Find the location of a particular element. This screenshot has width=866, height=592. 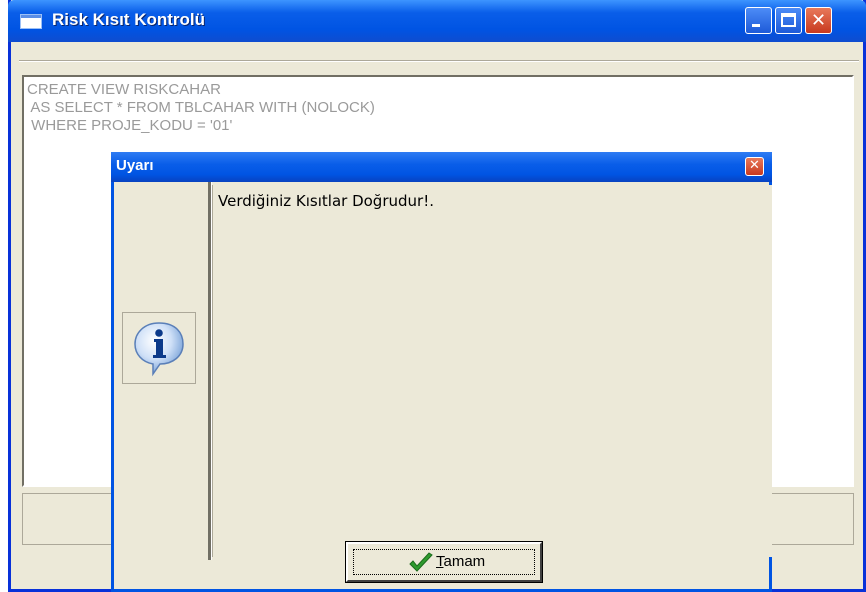

message-text: Verdiğiniz Kısıtlar Doğrudur!. is located at coordinates (326, 201).